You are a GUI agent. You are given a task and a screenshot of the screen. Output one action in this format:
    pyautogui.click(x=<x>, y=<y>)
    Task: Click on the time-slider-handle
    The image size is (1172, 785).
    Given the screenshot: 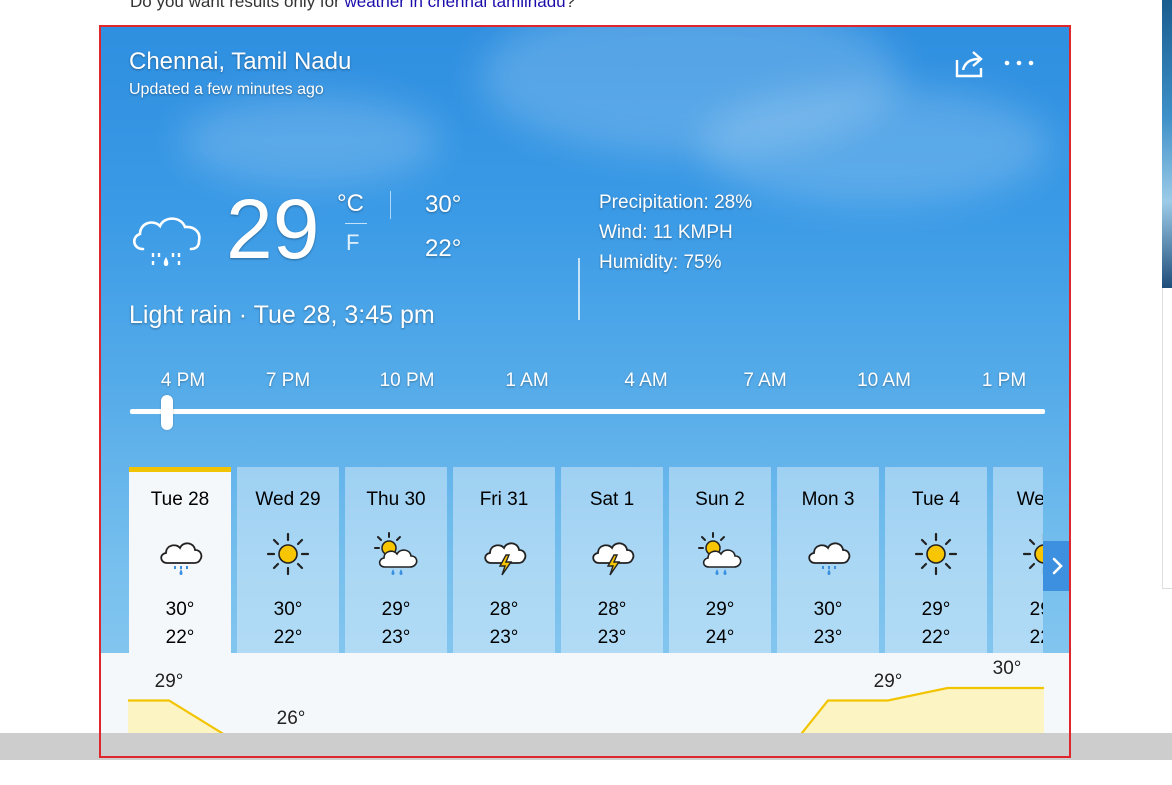 What is the action you would take?
    pyautogui.click(x=167, y=412)
    